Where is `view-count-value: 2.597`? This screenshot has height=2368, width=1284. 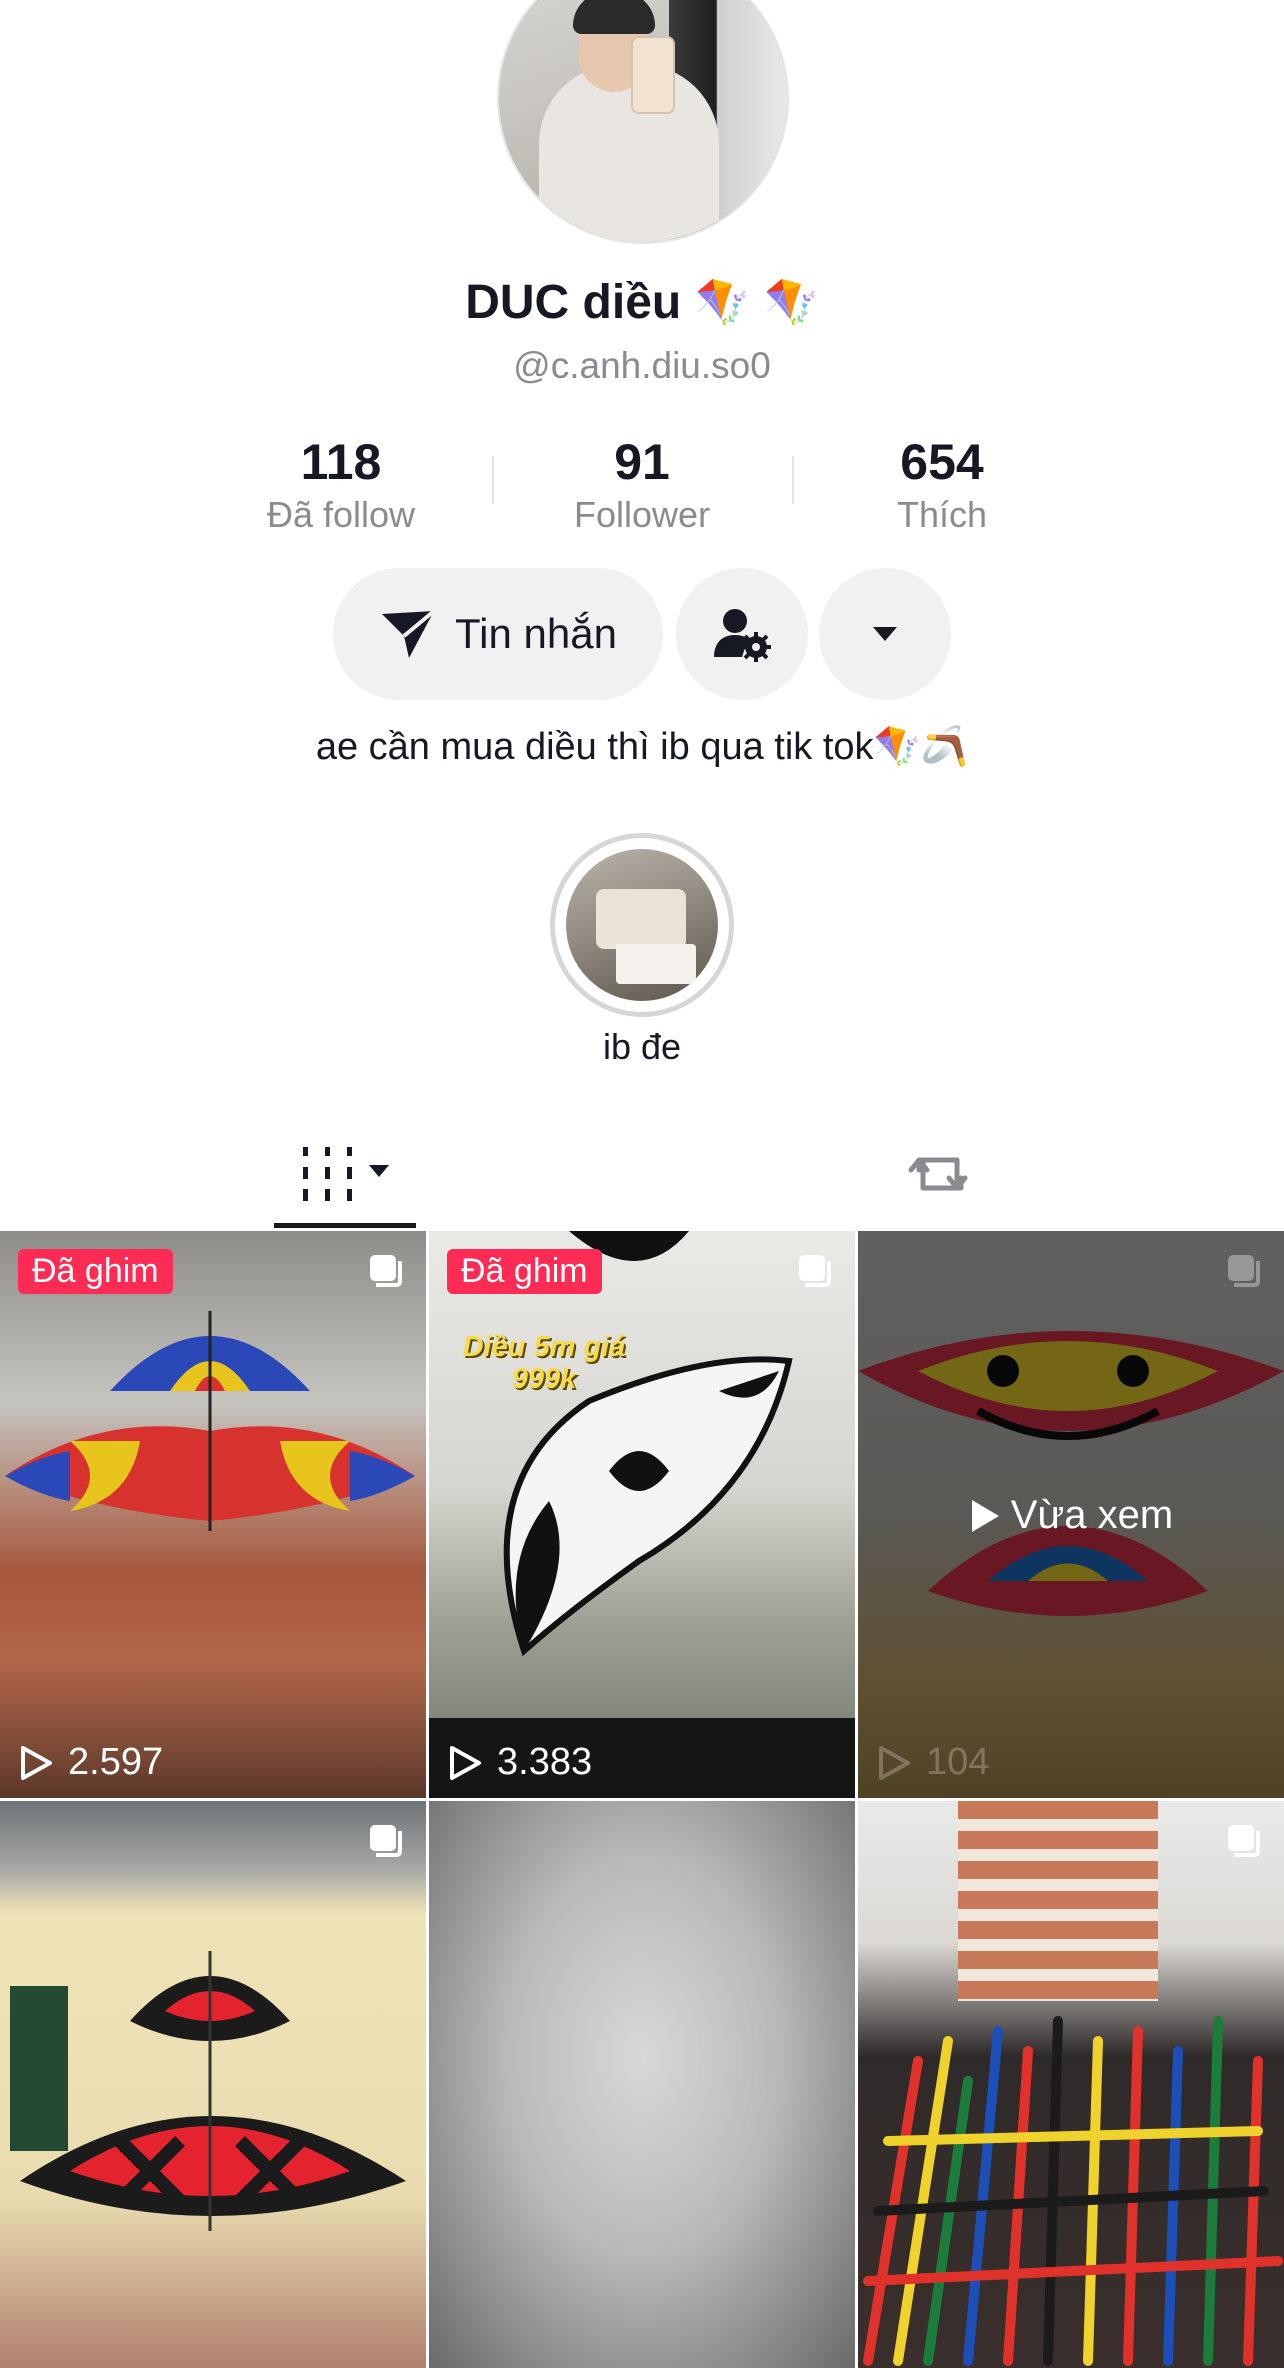 view-count-value: 2.597 is located at coordinates (116, 1762).